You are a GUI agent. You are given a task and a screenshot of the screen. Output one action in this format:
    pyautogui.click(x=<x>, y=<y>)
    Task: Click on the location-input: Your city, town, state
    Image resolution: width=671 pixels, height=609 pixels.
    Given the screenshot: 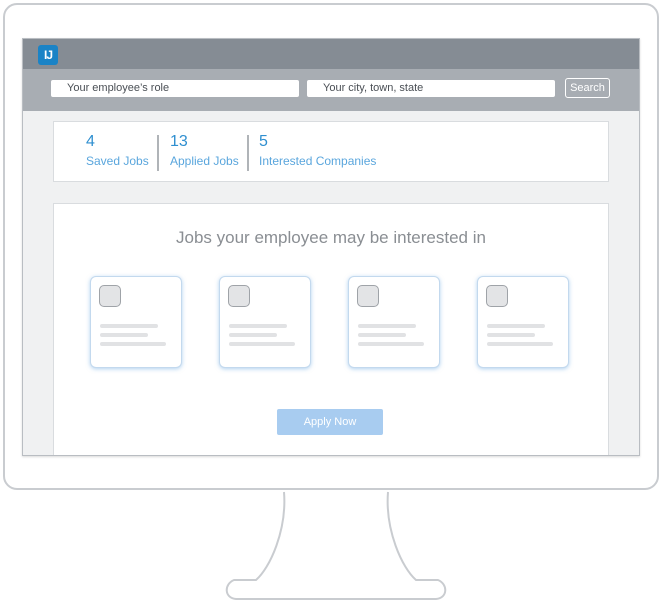 What is the action you would take?
    pyautogui.click(x=431, y=88)
    